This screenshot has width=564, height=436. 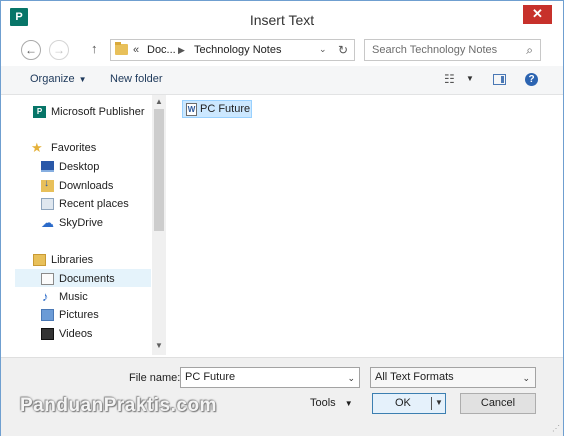 I want to click on change-view-icon: ☷, so click(x=449, y=79).